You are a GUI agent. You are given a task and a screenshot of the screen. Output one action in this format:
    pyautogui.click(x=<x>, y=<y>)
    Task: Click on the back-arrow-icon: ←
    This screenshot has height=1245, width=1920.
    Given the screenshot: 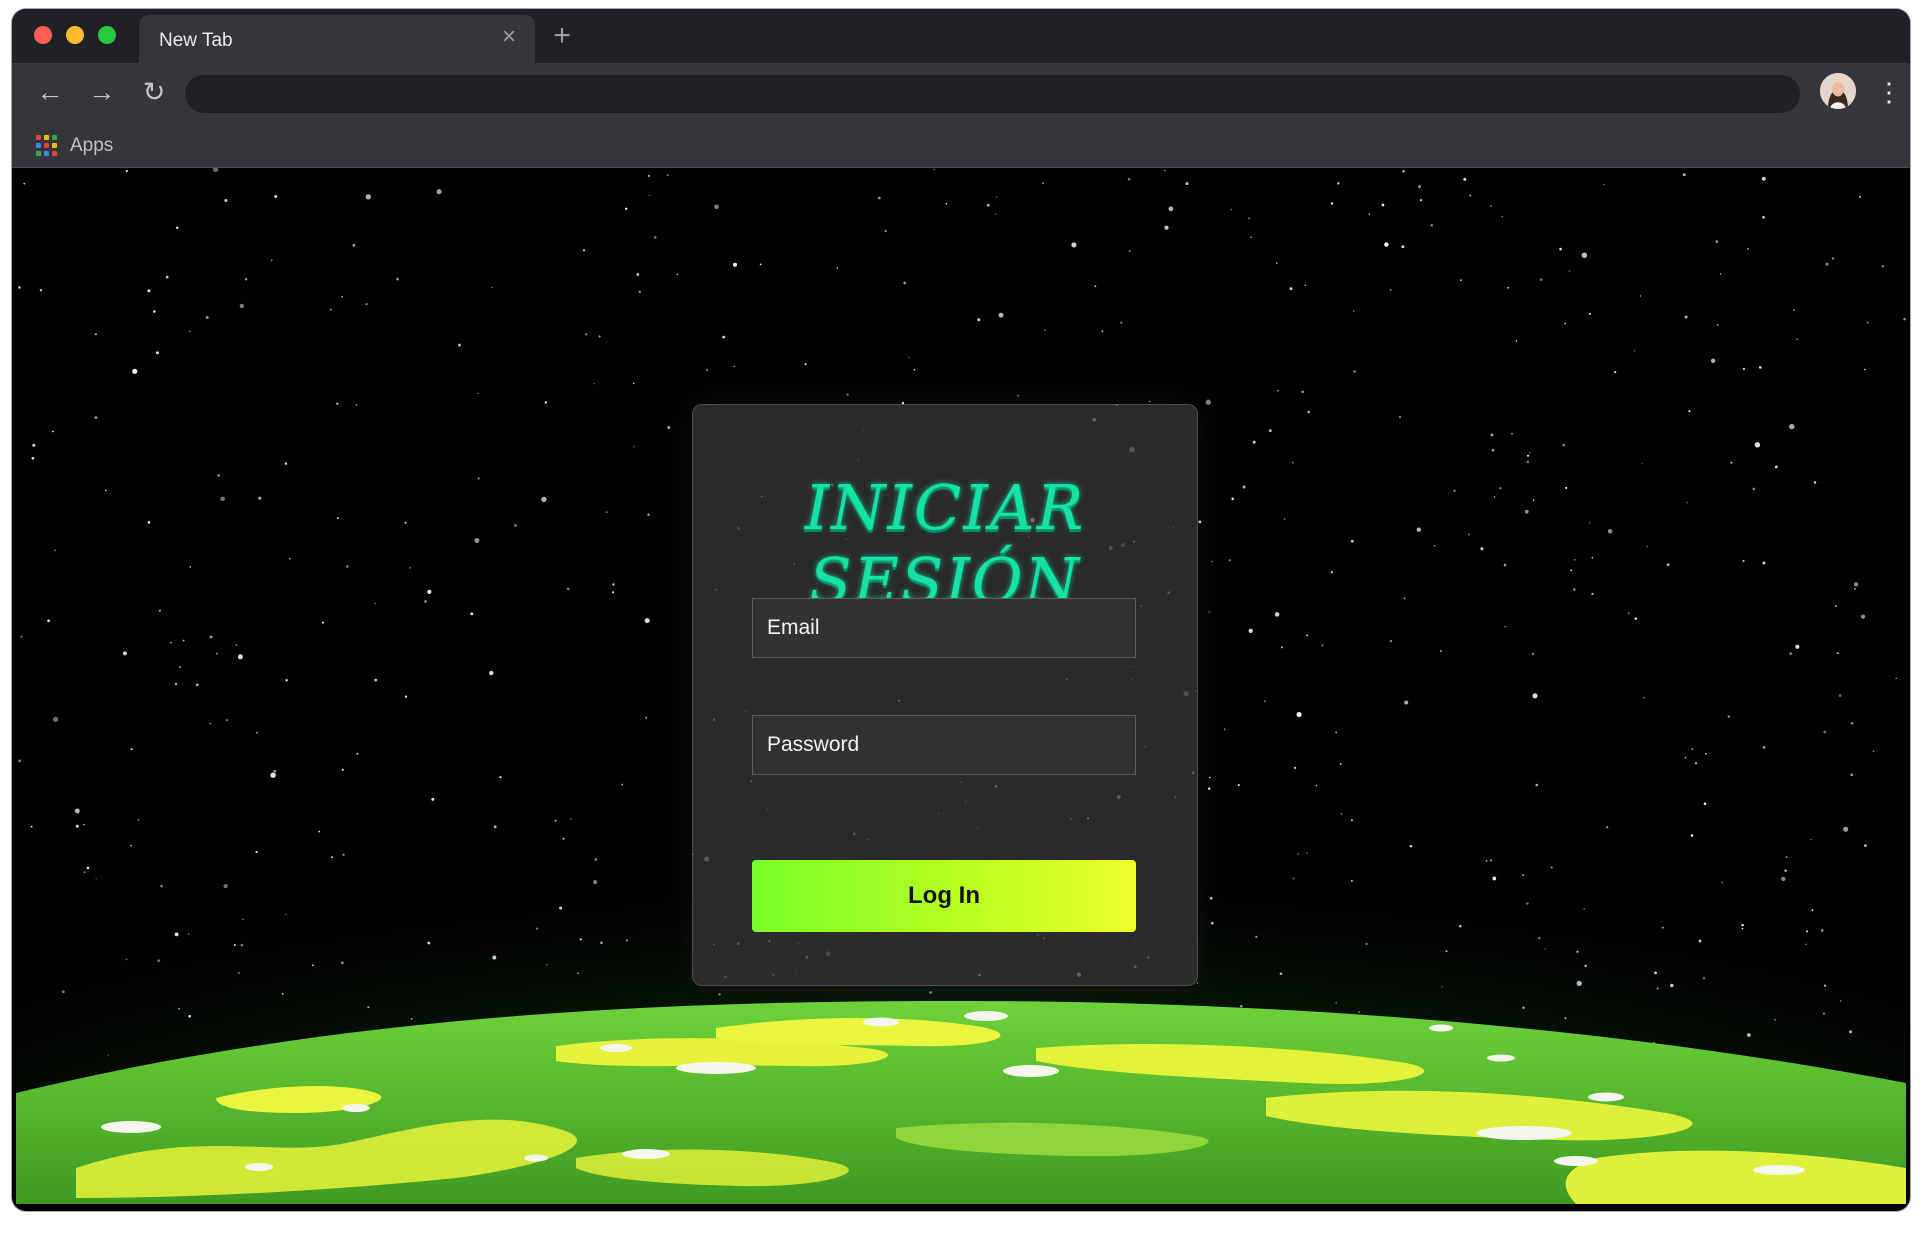 What is the action you would take?
    pyautogui.click(x=50, y=92)
    